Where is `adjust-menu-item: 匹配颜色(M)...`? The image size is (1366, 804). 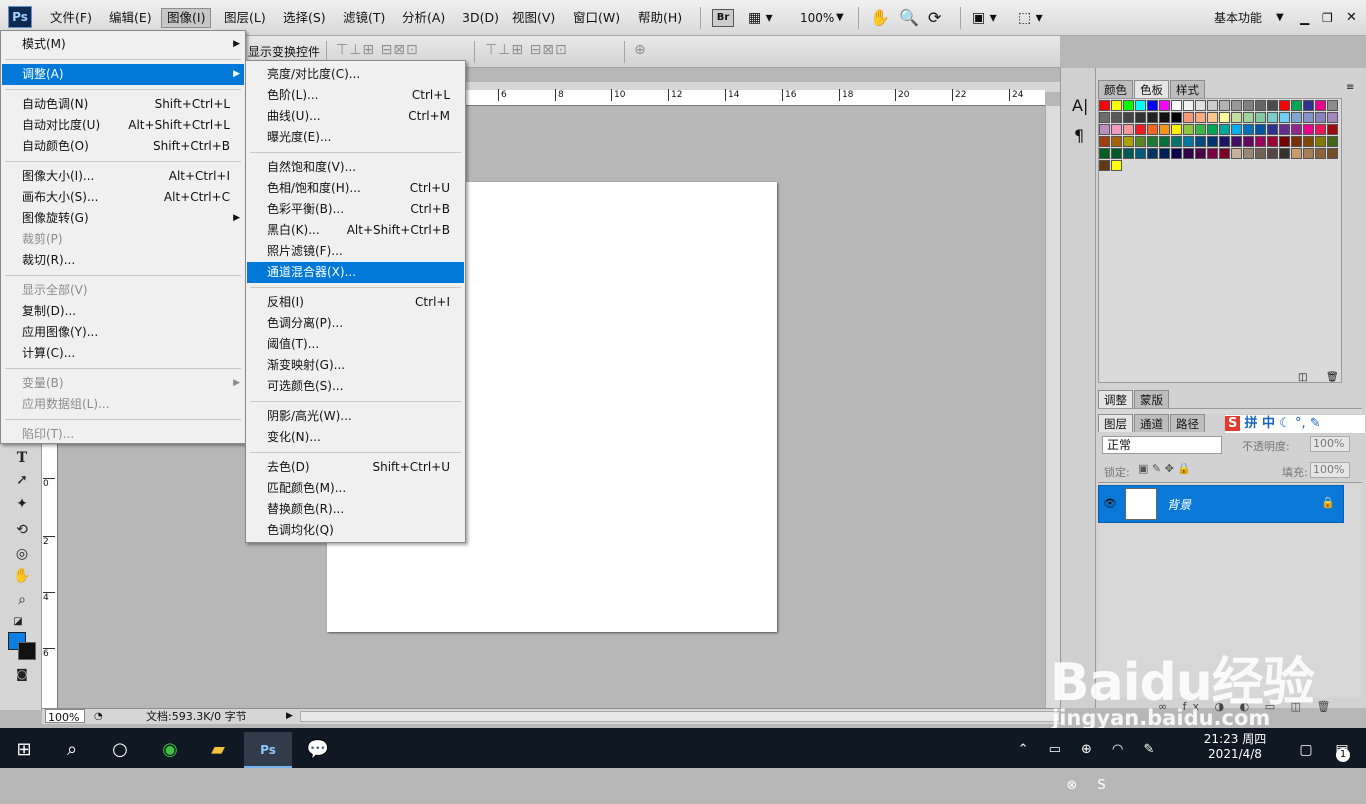
adjust-menu-item: 匹配颜色(M)... is located at coordinates (355, 488).